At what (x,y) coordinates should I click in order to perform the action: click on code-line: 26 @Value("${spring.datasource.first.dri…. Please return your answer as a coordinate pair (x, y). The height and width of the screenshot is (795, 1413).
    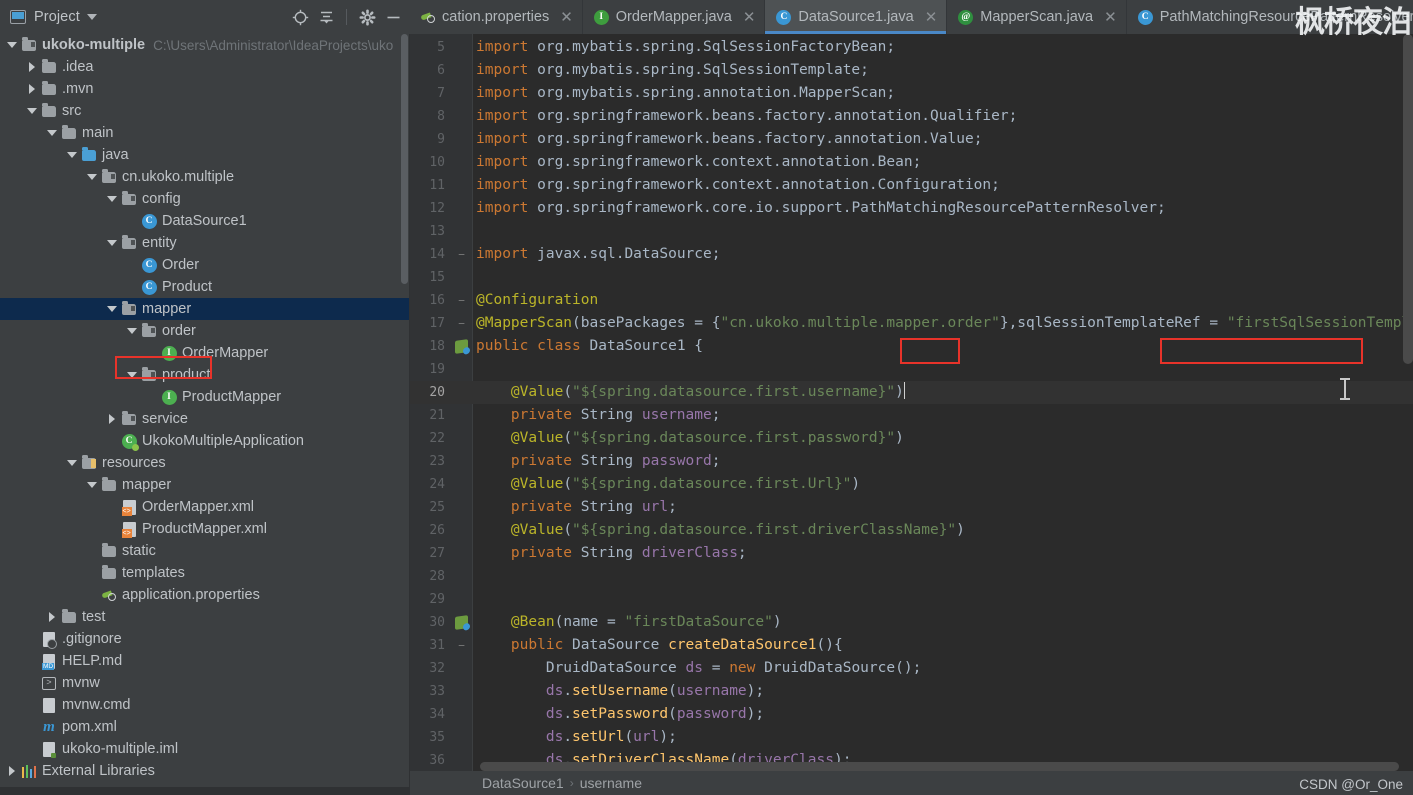
    Looking at the image, I should click on (911, 530).